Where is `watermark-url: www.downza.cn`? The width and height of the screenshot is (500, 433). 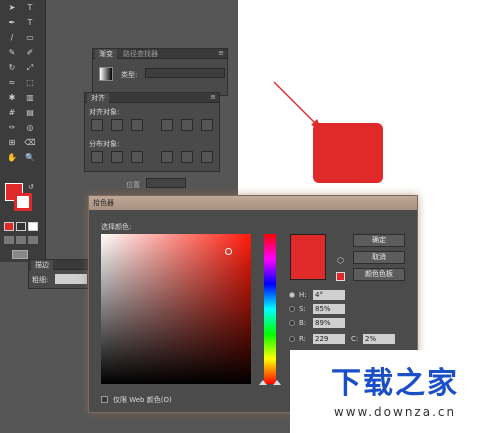
watermark-url: www.downza.cn is located at coordinates (395, 412).